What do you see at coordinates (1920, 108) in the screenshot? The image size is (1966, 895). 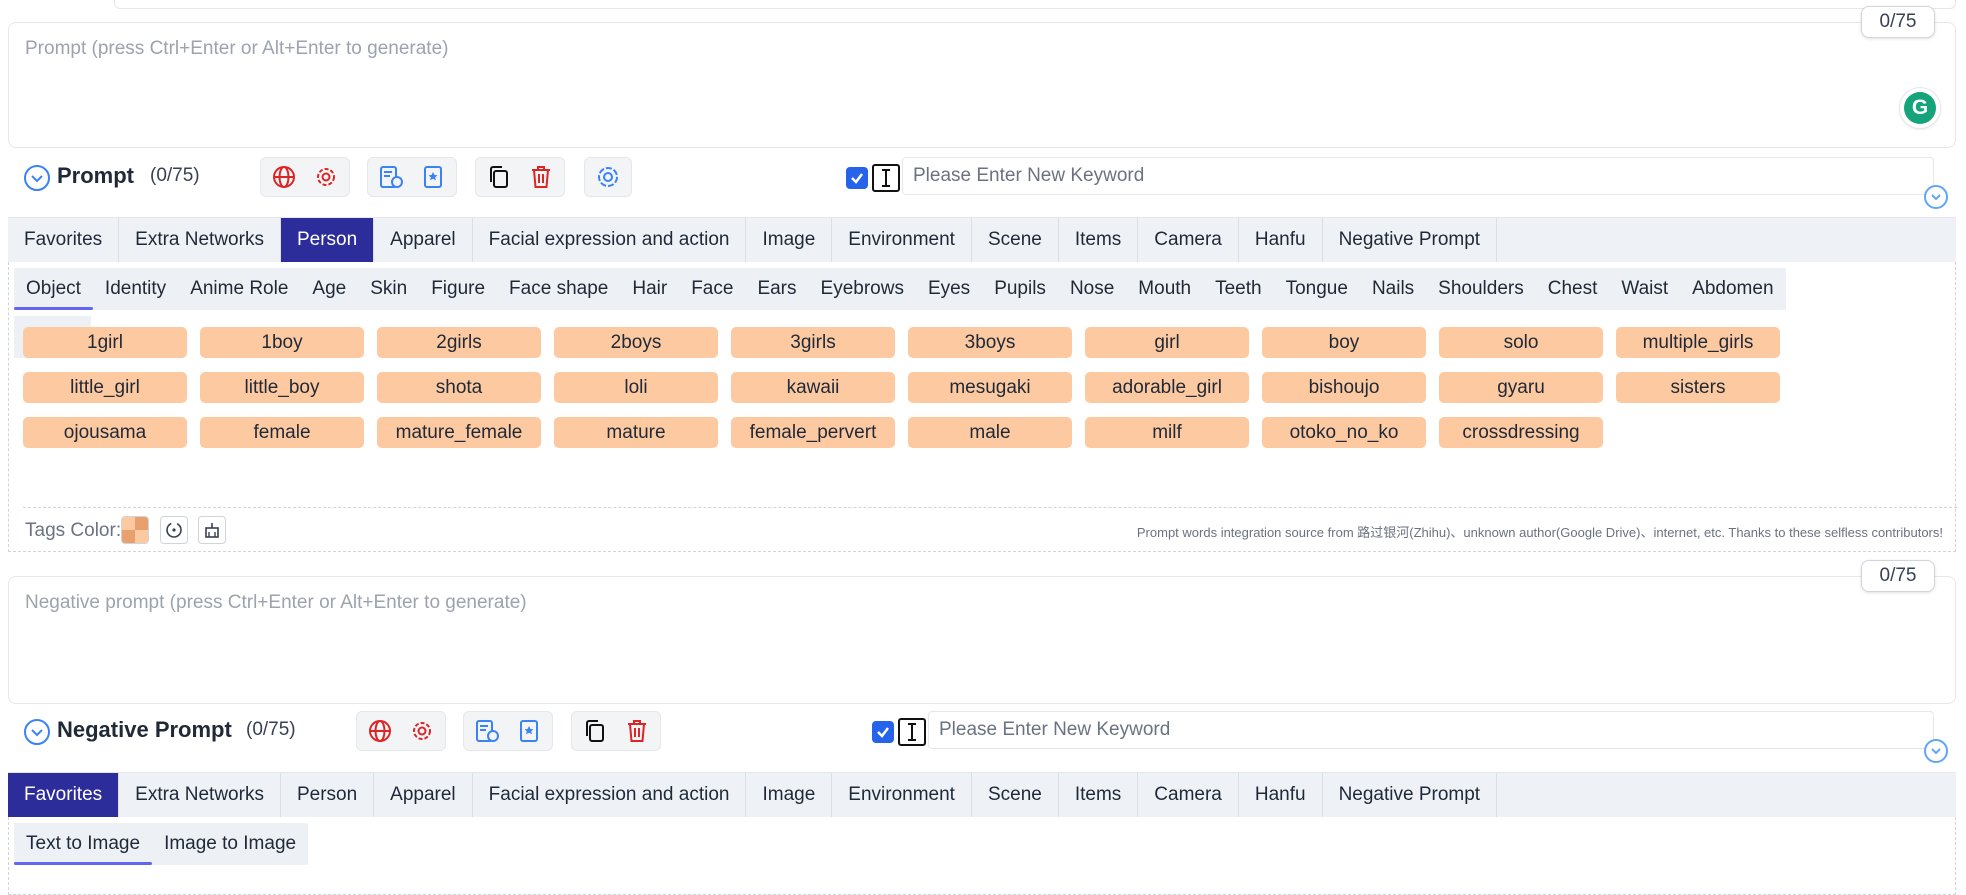 I see `grammarly-icon: G` at bounding box center [1920, 108].